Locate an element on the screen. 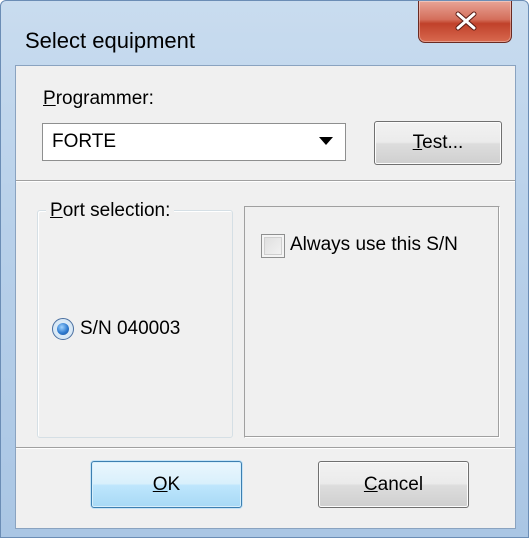 This screenshot has height=538, width=529. always-use-sn-checkbox is located at coordinates (273, 246).